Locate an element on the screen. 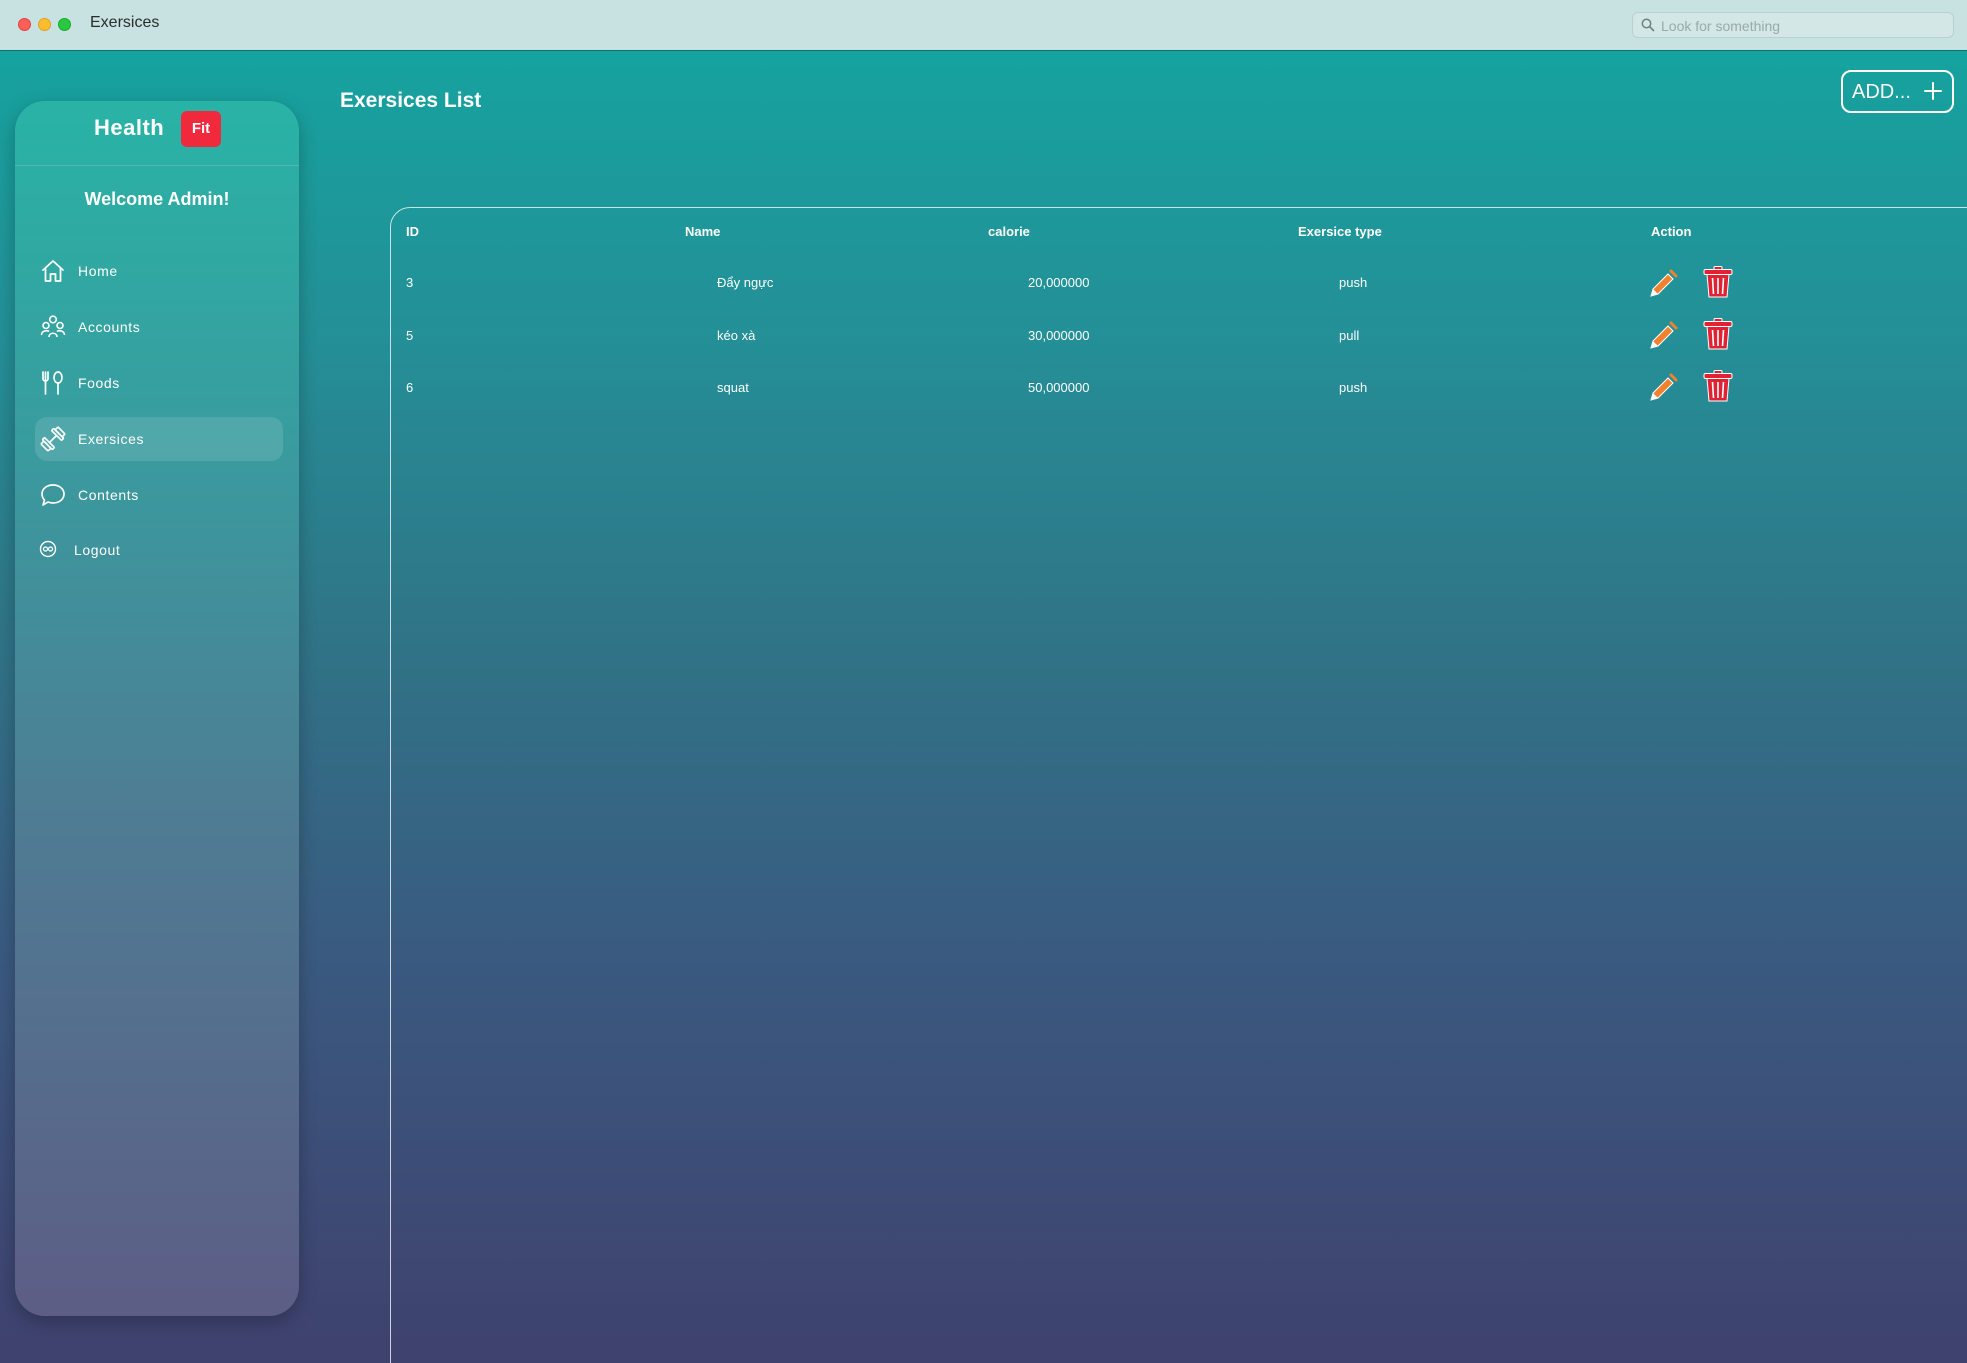  minimize-window-button is located at coordinates (44, 24).